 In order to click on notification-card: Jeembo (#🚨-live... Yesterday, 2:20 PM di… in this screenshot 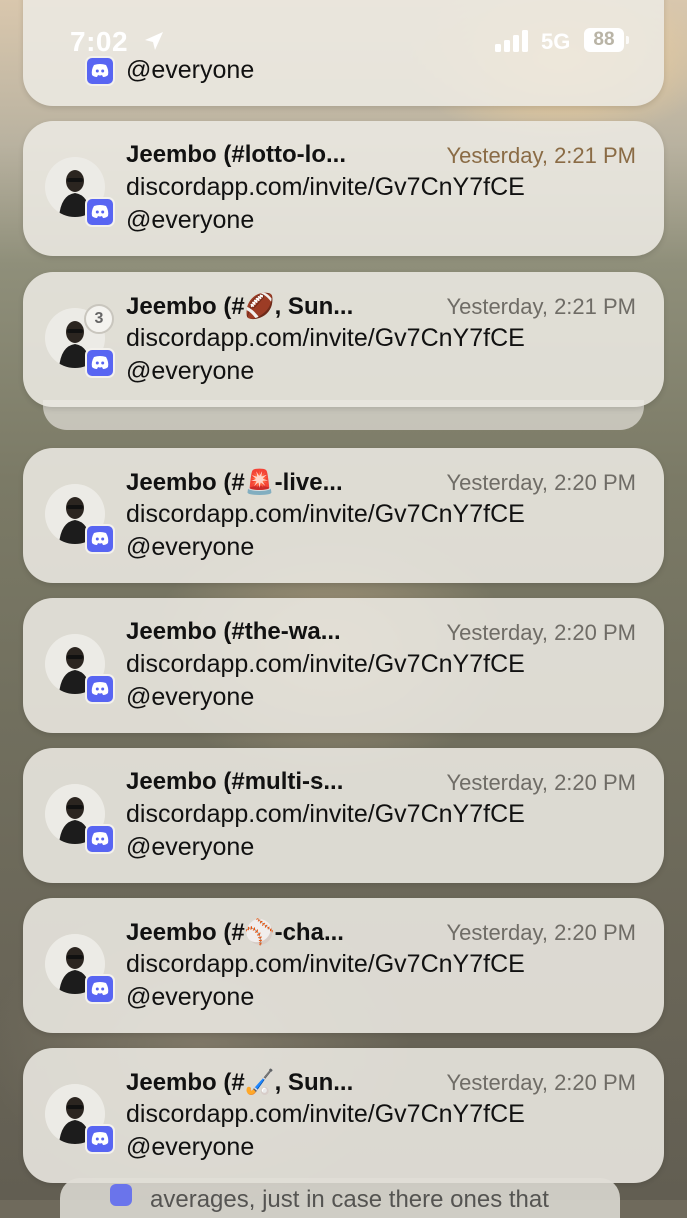, I will do `click(343, 515)`.